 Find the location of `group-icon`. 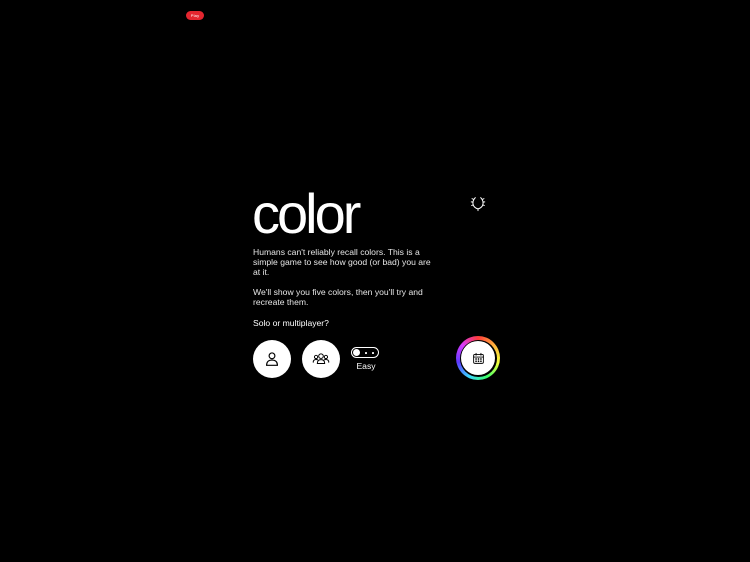

group-icon is located at coordinates (321, 358).